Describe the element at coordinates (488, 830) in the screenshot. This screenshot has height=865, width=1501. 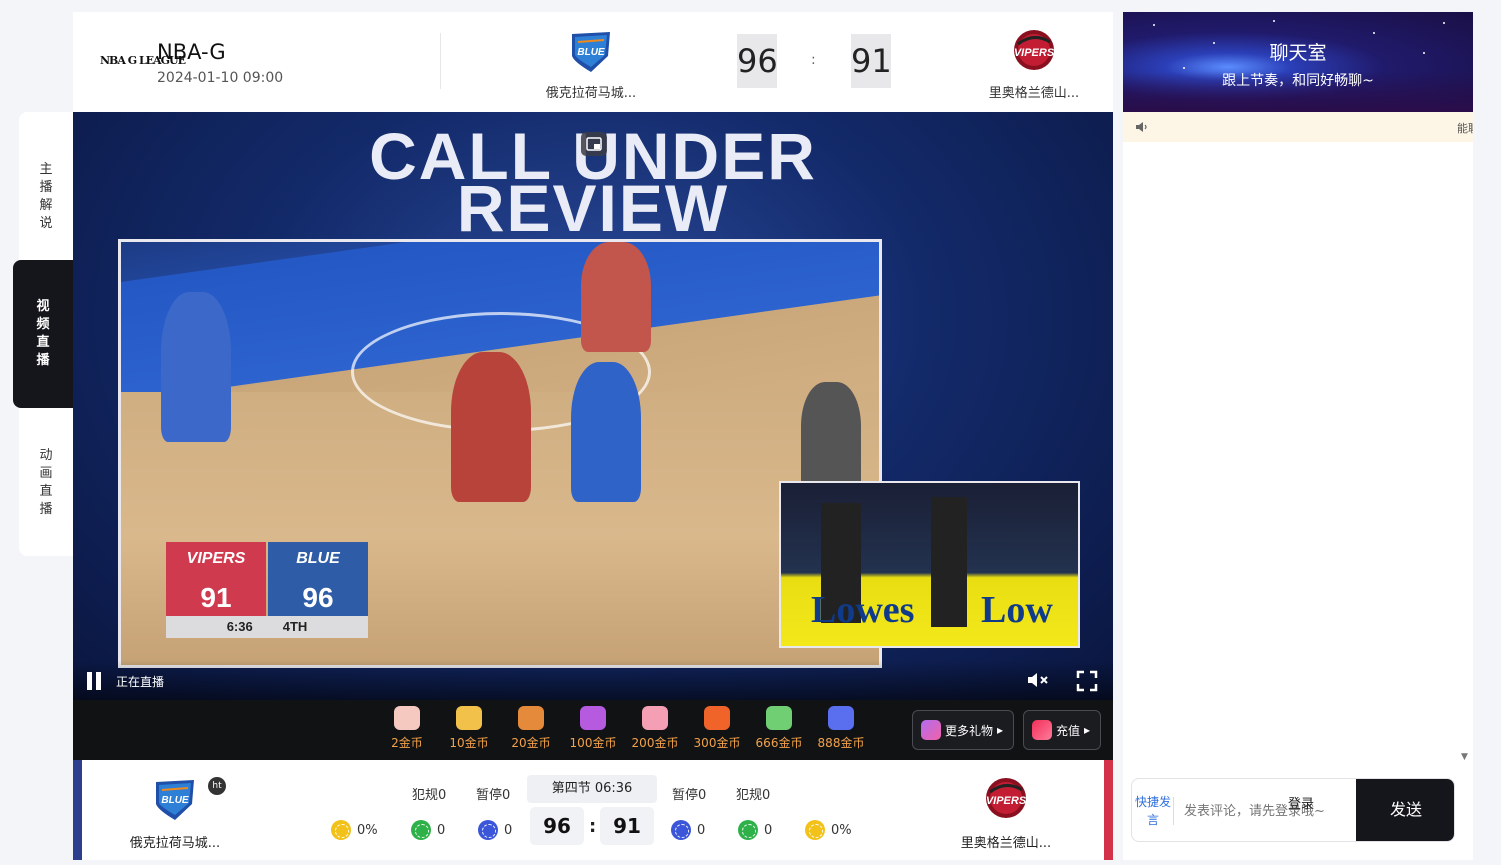
I see `blue-ball-icon` at that location.